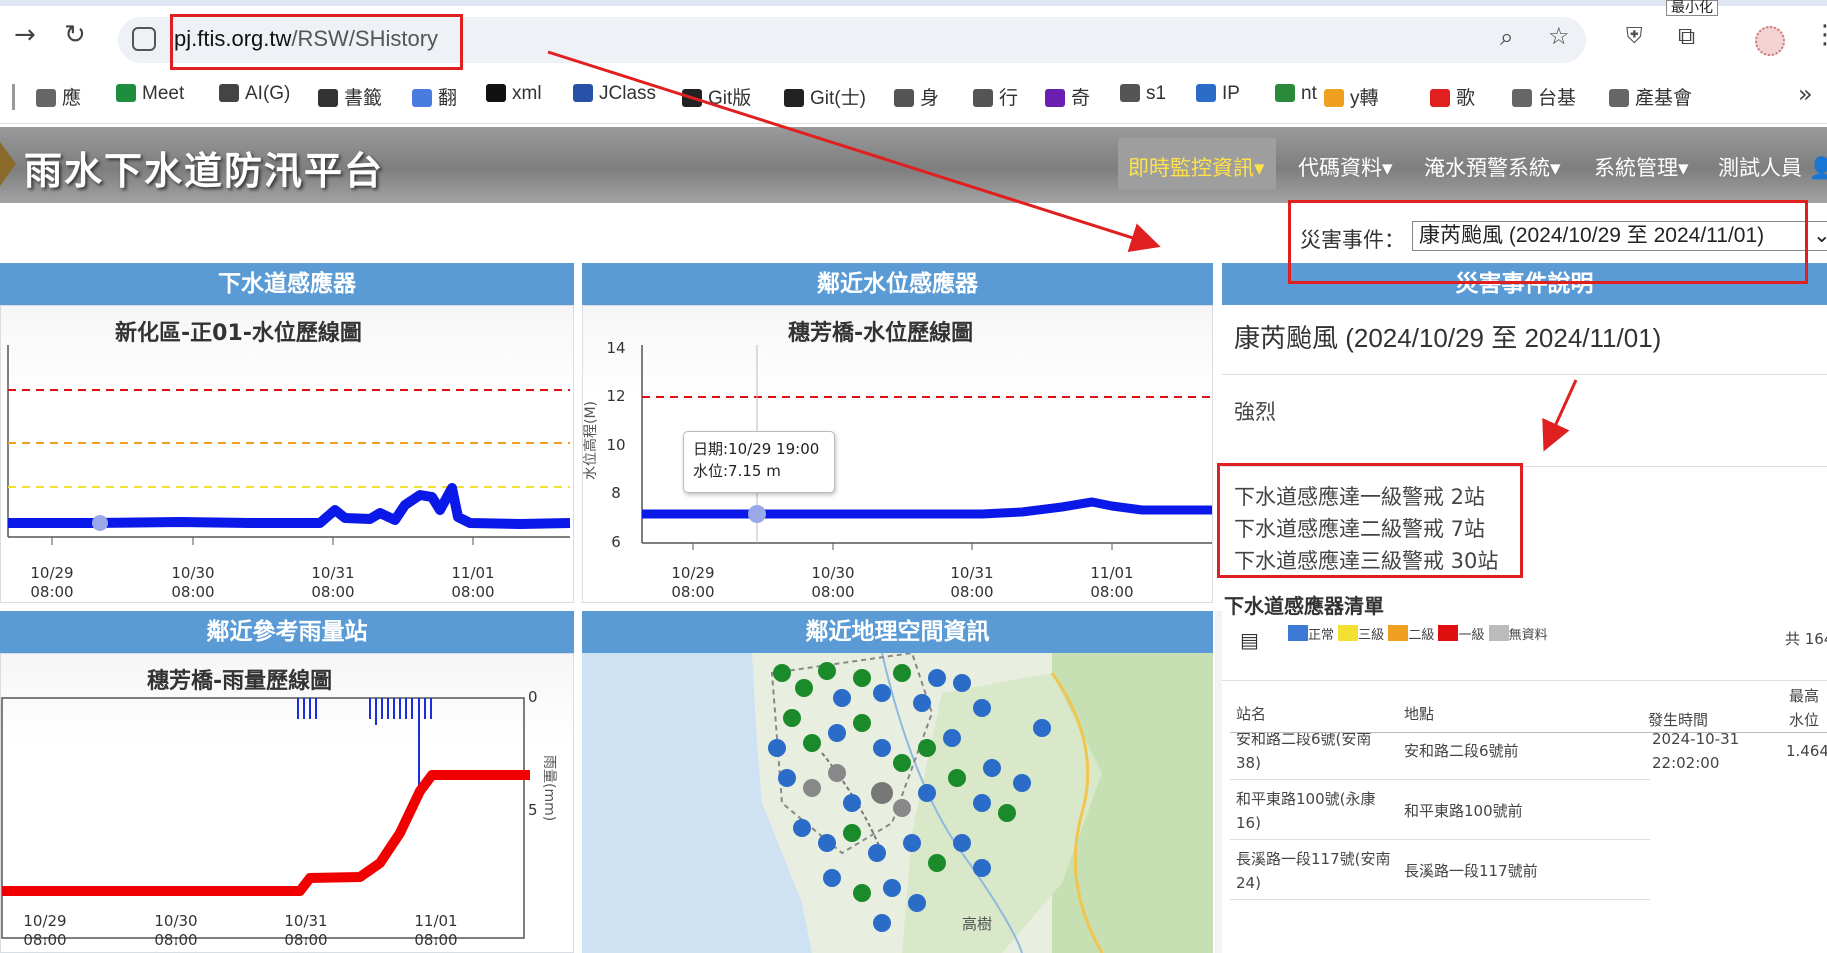 Image resolution: width=1827 pixels, height=953 pixels. I want to click on rain-y-tick: 0, so click(533, 697).